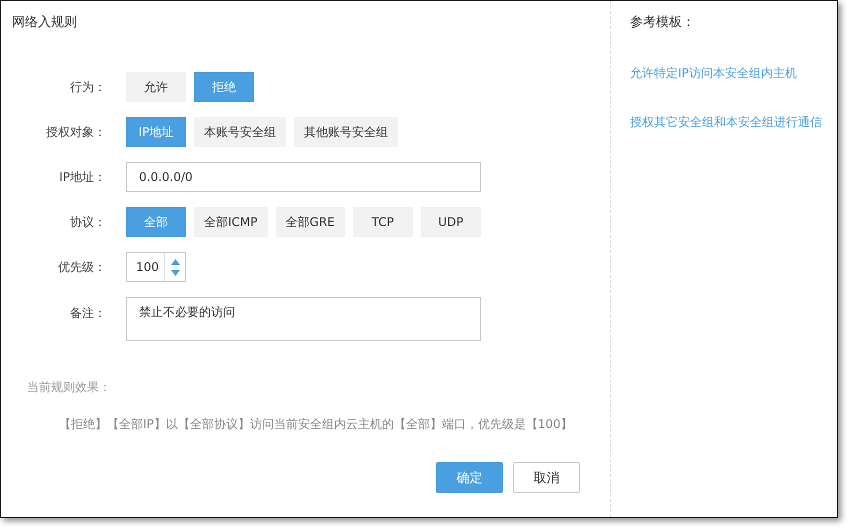  I want to click on option-button: 允许, so click(156, 87).